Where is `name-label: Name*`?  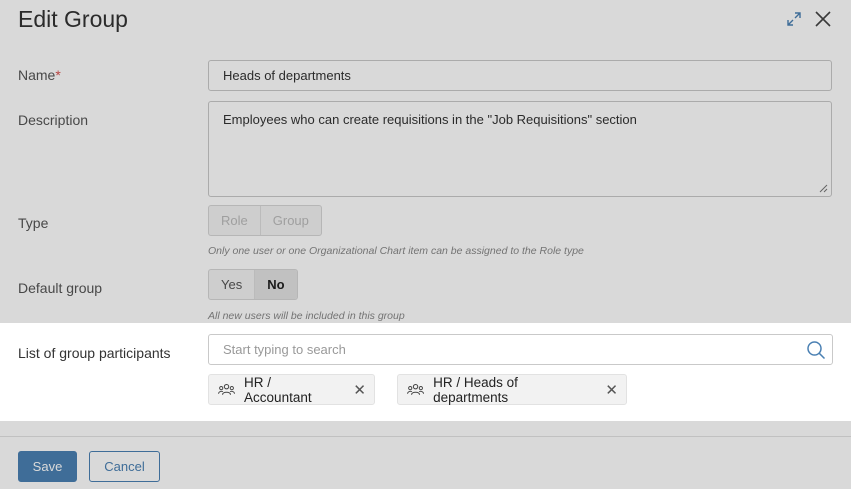
name-label: Name* is located at coordinates (39, 75).